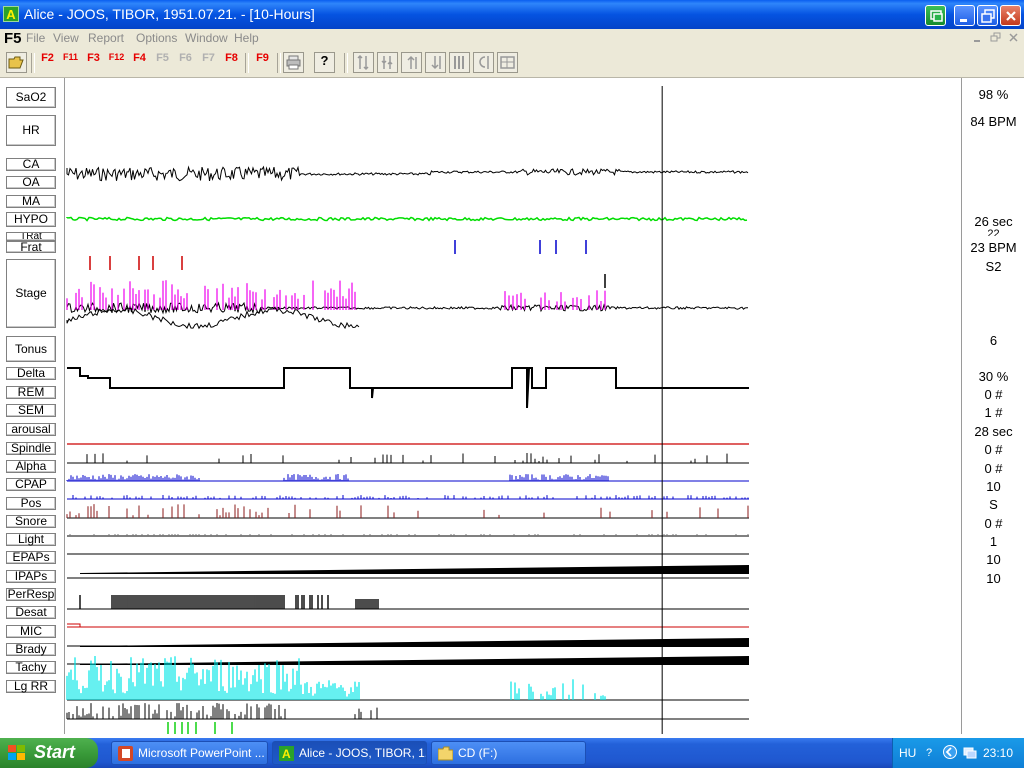 The image size is (1024, 768). Describe the element at coordinates (387, 62) in the screenshot. I see `compress-scale-button` at that location.